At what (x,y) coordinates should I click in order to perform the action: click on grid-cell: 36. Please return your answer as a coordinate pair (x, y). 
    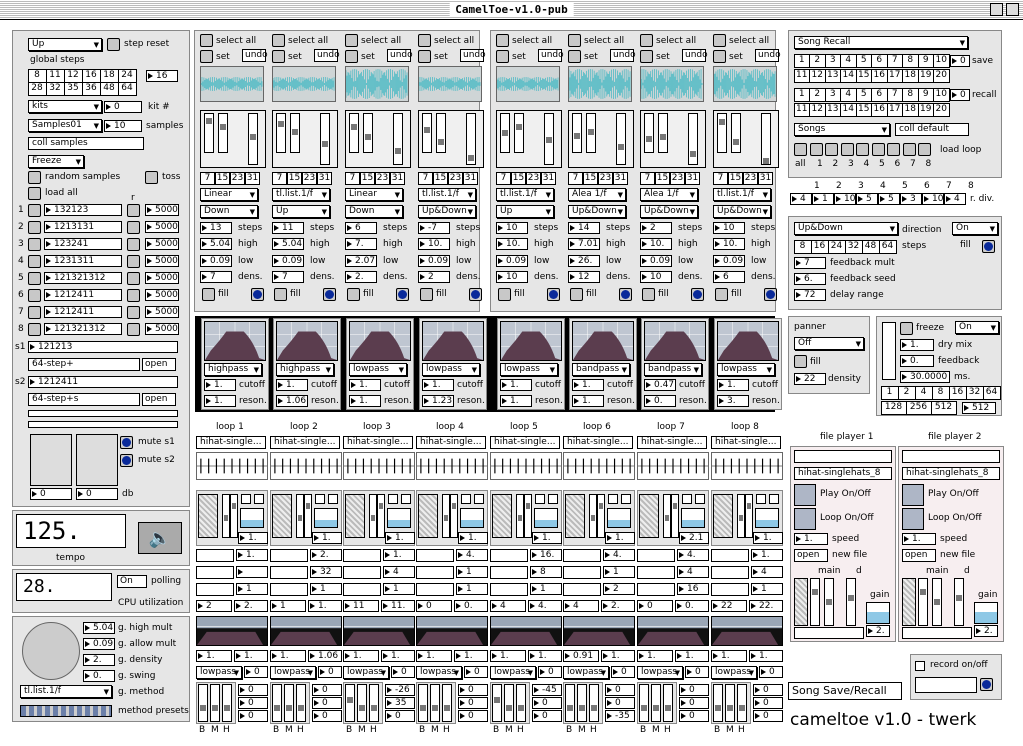
    Looking at the image, I should click on (91, 88).